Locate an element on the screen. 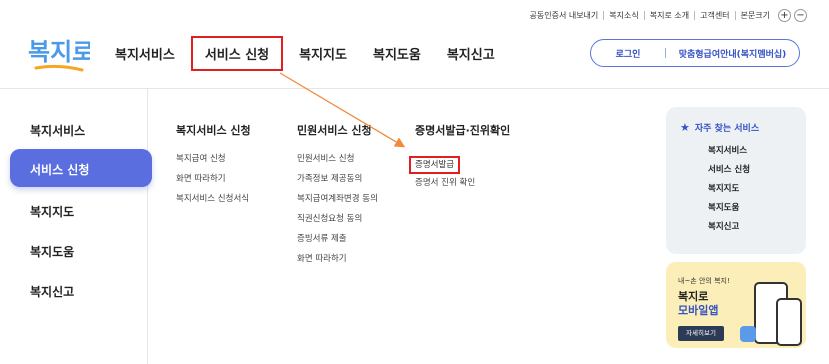  menu-link: 증명서 진위 확인 is located at coordinates (462, 186).